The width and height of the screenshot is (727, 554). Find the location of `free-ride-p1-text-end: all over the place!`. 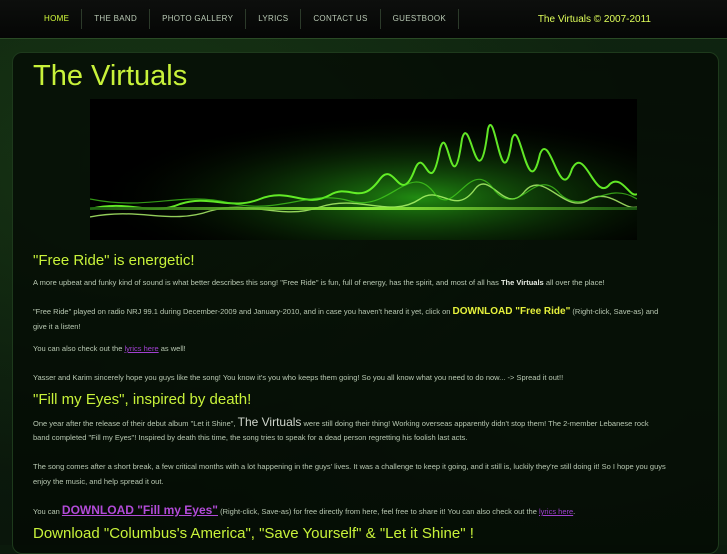

free-ride-p1-text-end: all over the place! is located at coordinates (574, 282).